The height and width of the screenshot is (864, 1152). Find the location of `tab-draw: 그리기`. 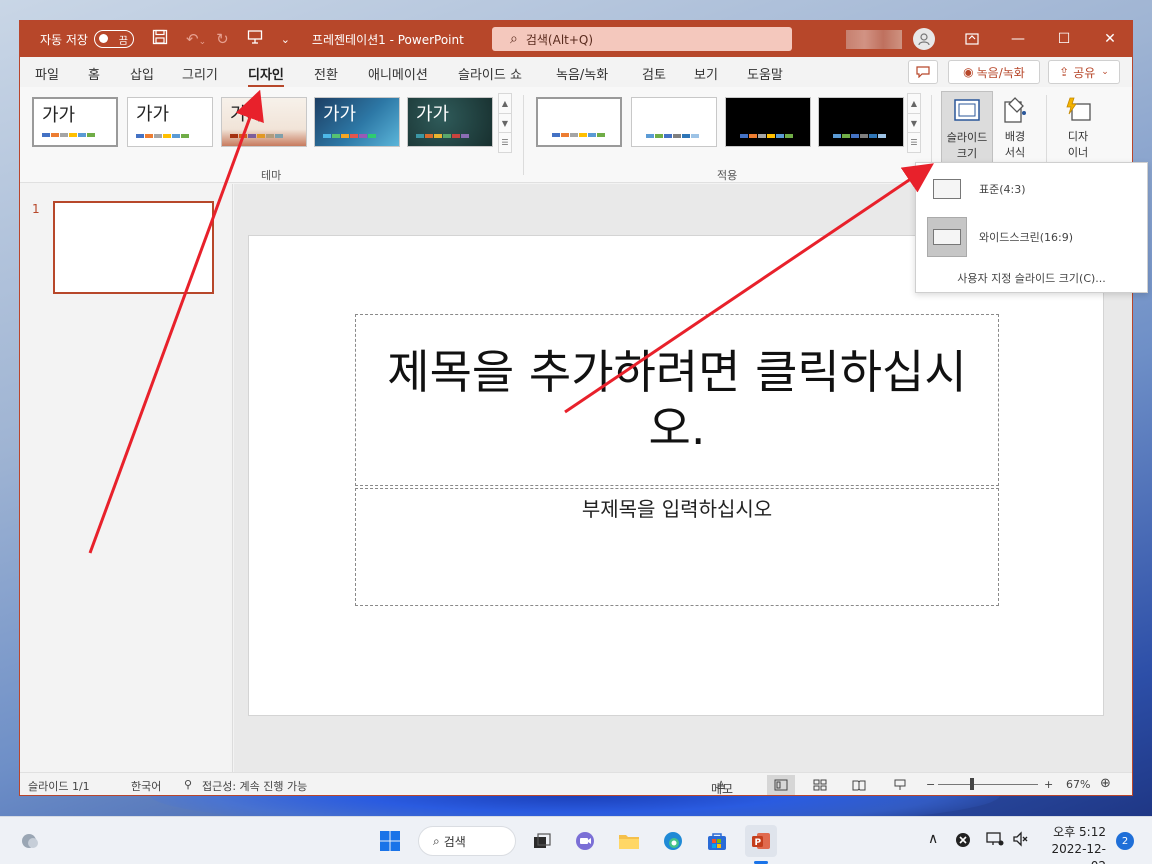

tab-draw: 그리기 is located at coordinates (200, 73).